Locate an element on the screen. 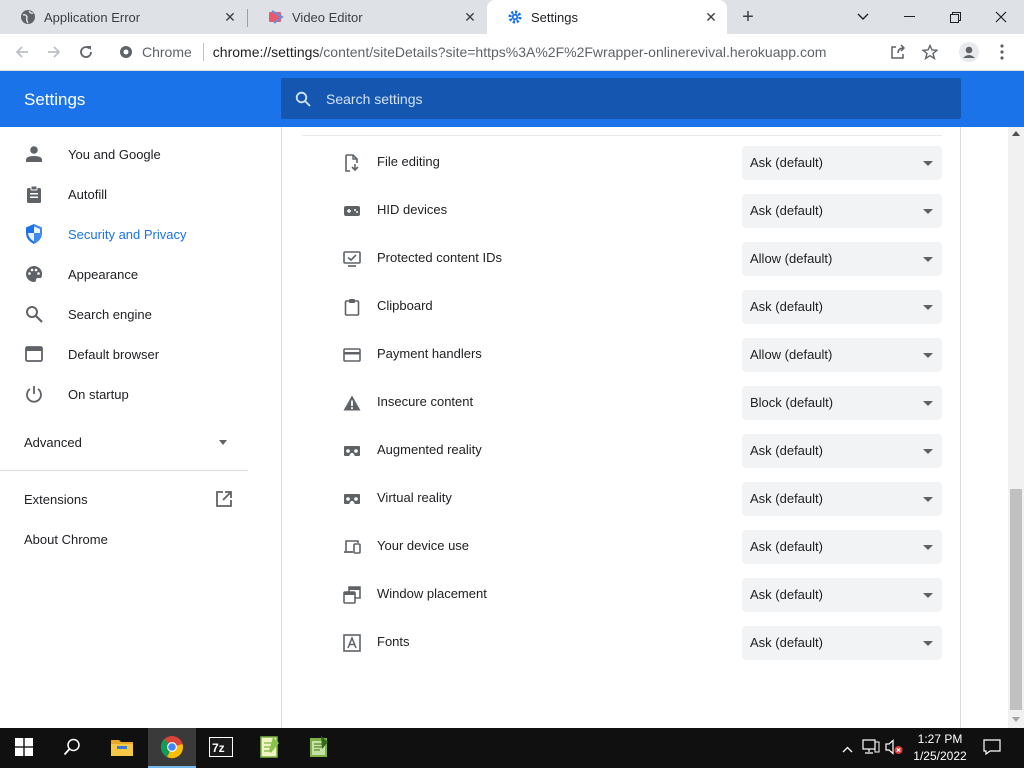 The height and width of the screenshot is (768, 1024). sidebar-item-appearance: Appearance is located at coordinates (140, 274).